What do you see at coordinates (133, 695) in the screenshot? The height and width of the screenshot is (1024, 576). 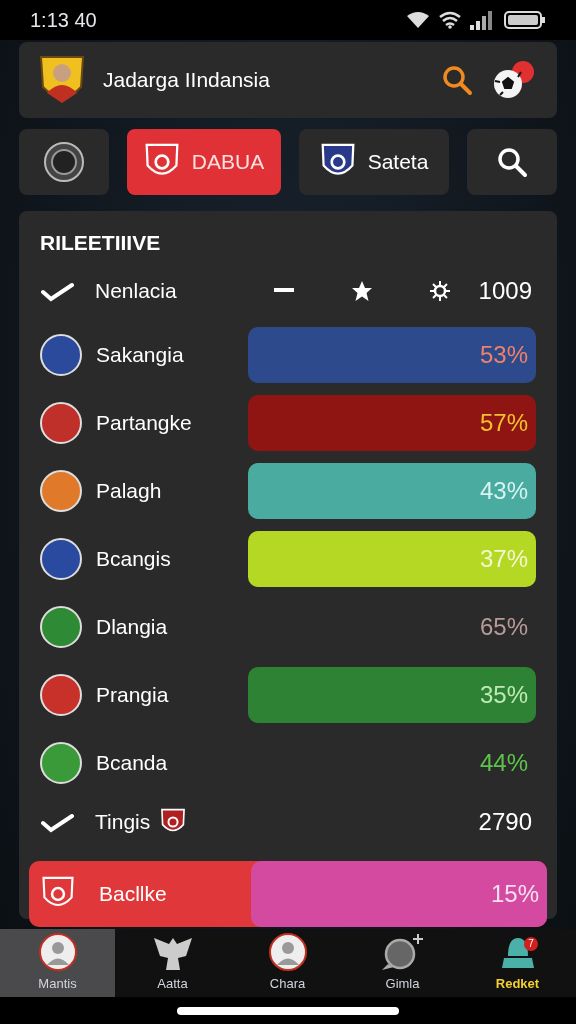 I see `team-name: Prangia` at bounding box center [133, 695].